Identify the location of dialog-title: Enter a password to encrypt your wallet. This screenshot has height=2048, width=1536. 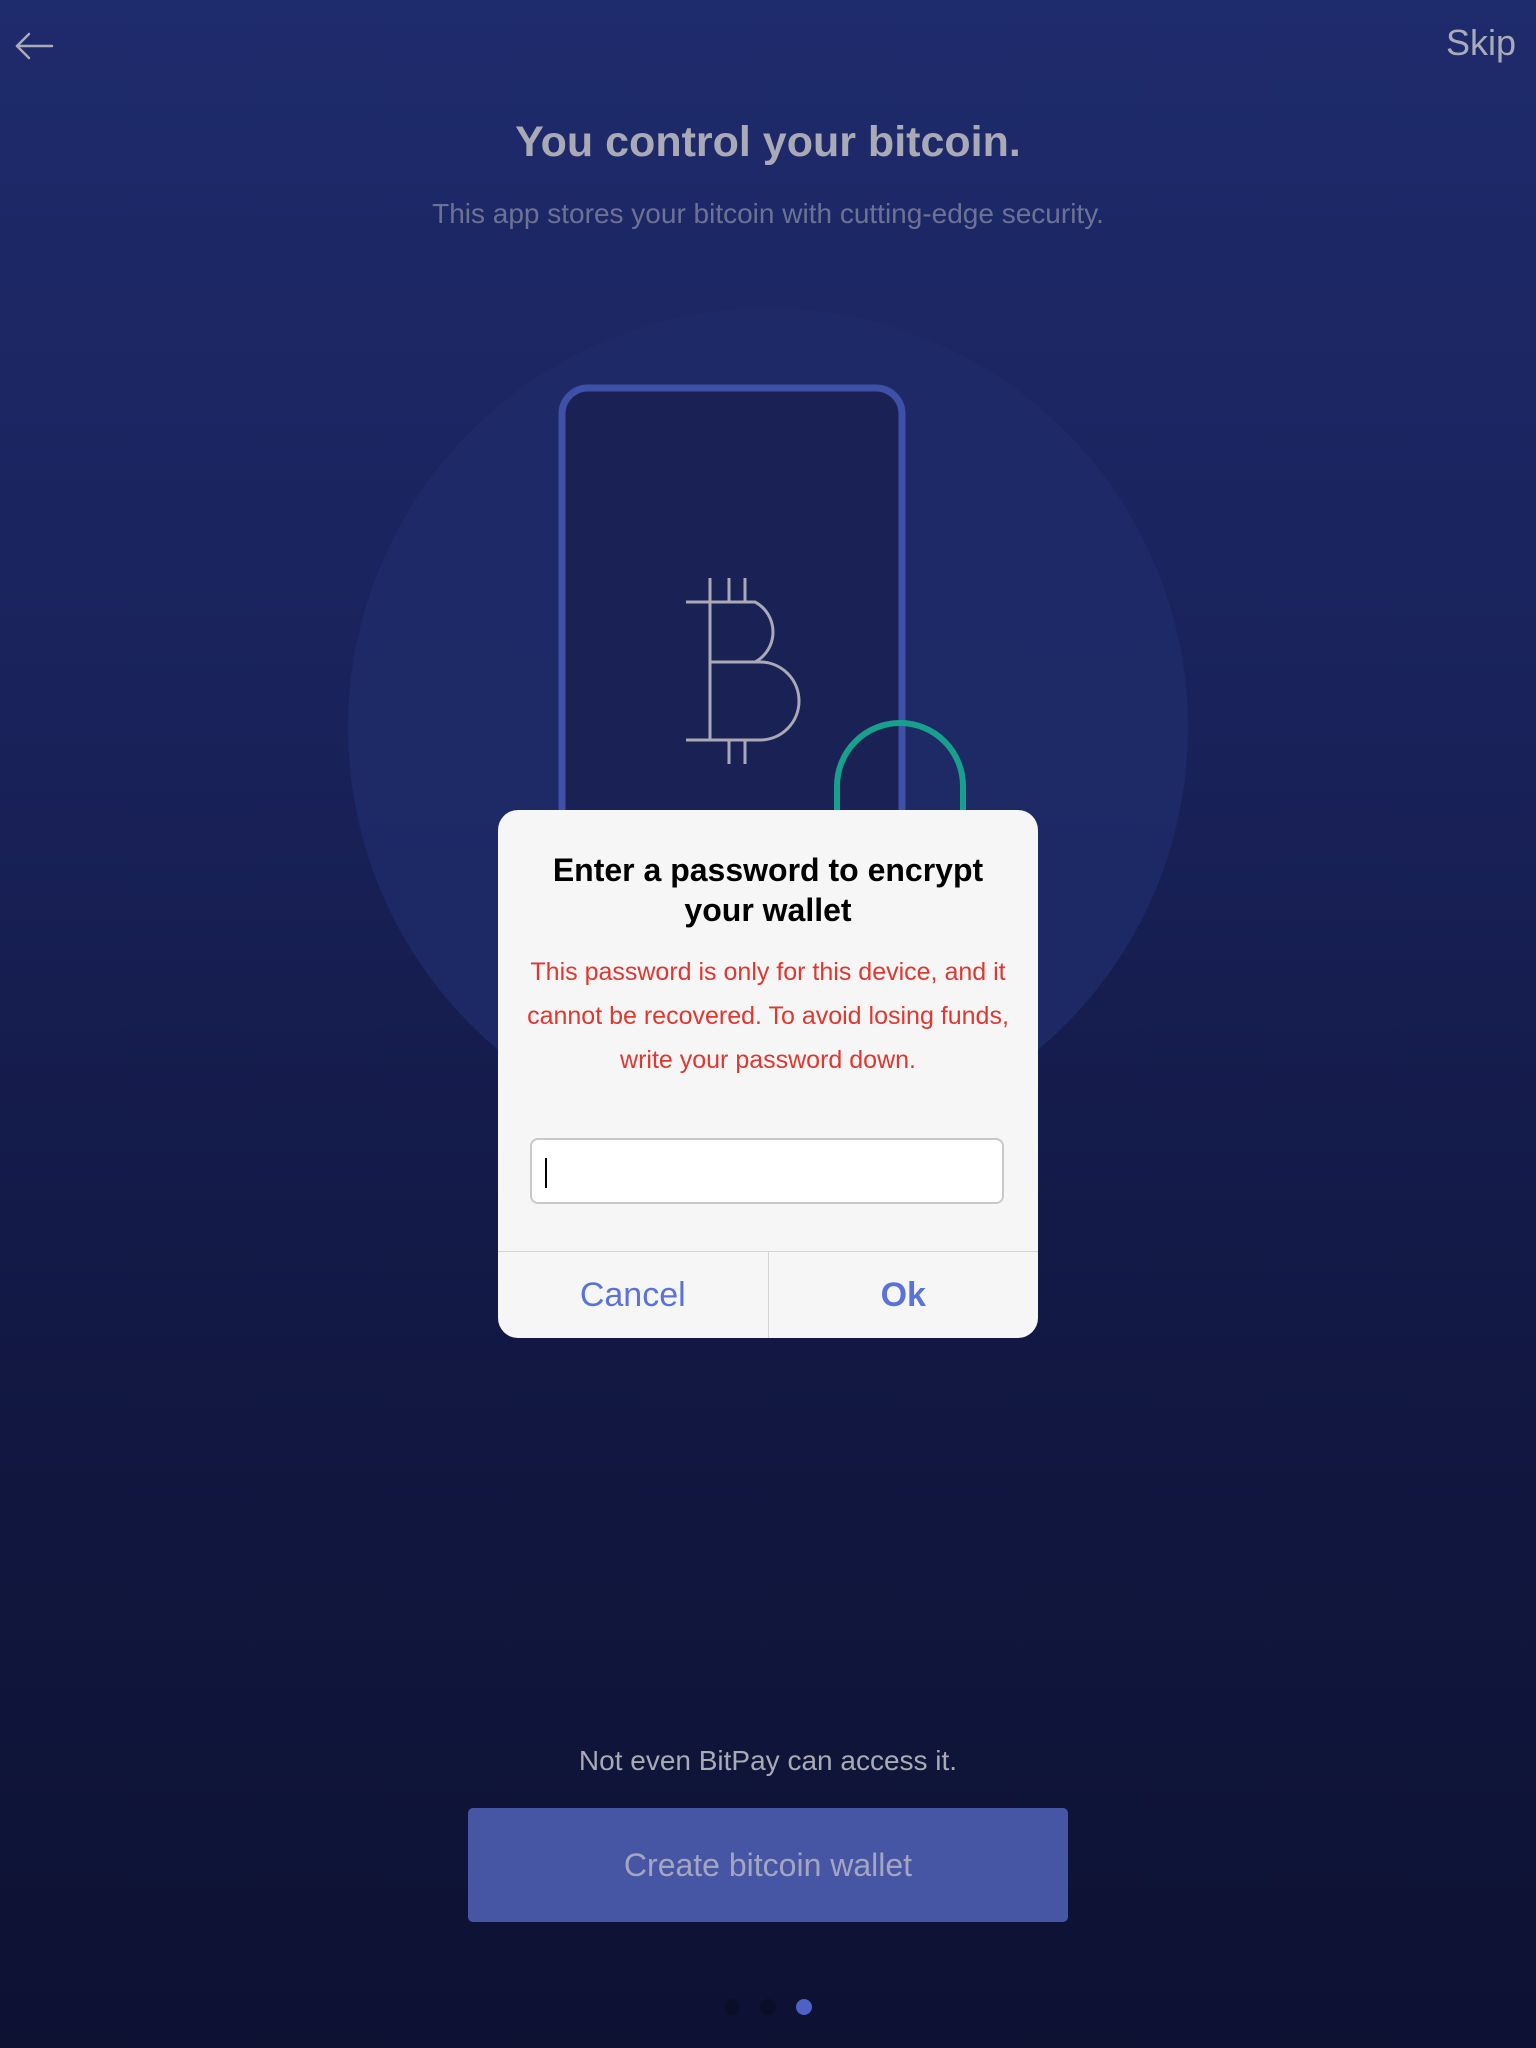
(768, 890).